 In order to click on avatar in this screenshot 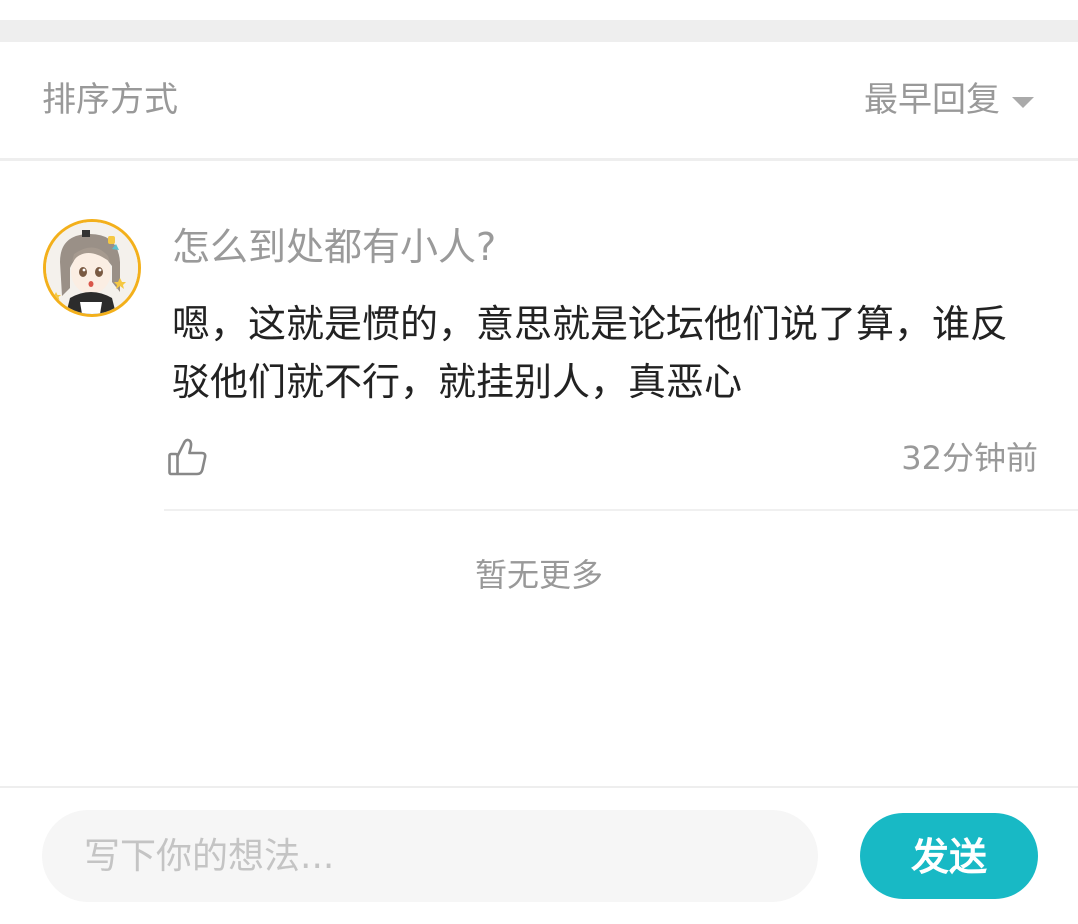, I will do `click(92, 268)`.